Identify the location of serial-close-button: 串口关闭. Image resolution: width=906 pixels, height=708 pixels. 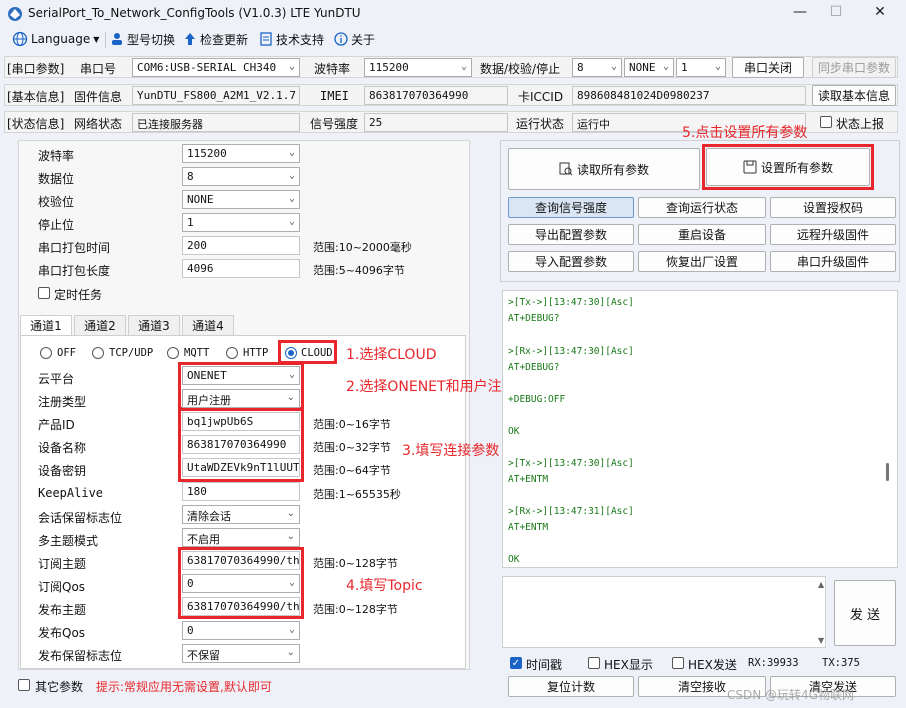
(768, 67).